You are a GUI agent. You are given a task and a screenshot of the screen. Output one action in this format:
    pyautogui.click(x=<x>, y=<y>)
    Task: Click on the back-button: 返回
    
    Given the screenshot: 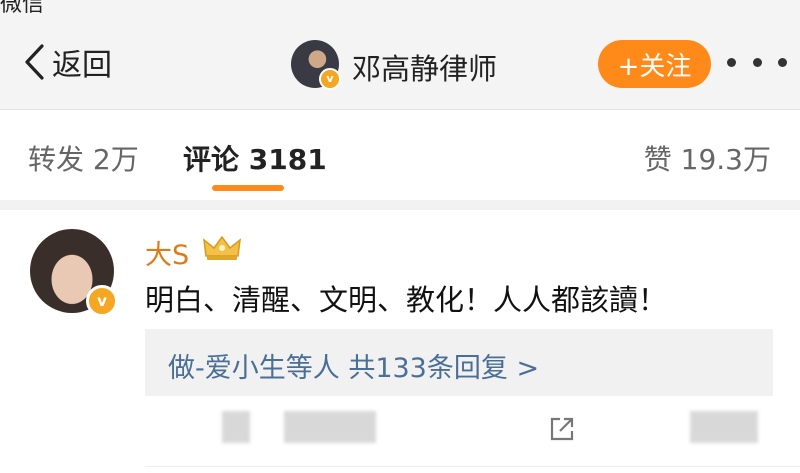 What is the action you would take?
    pyautogui.click(x=67, y=62)
    